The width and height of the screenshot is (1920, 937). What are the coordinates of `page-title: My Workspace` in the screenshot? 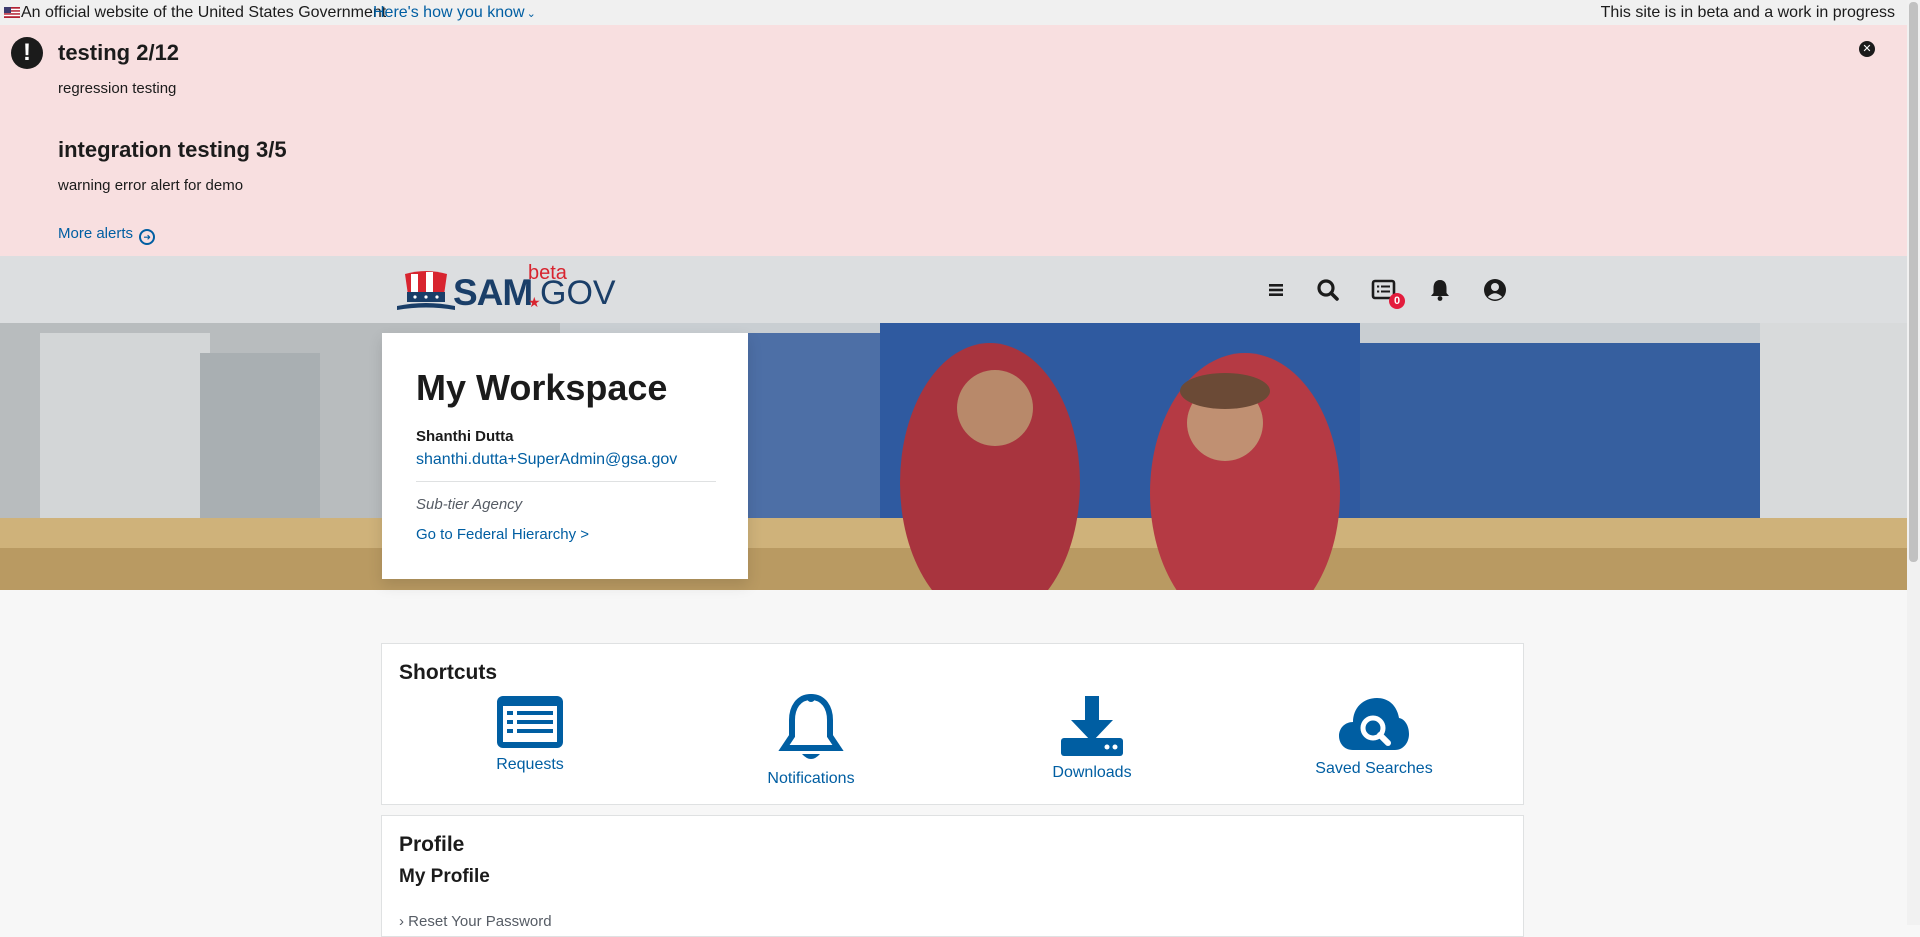 It's located at (542, 387).